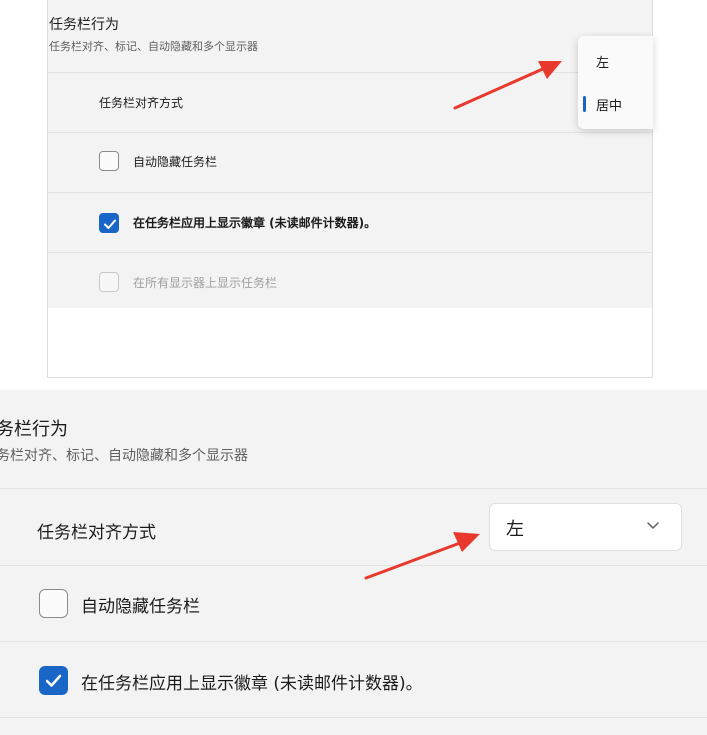  I want to click on alignment-dropdown-menu: 左 居中, so click(615, 82).